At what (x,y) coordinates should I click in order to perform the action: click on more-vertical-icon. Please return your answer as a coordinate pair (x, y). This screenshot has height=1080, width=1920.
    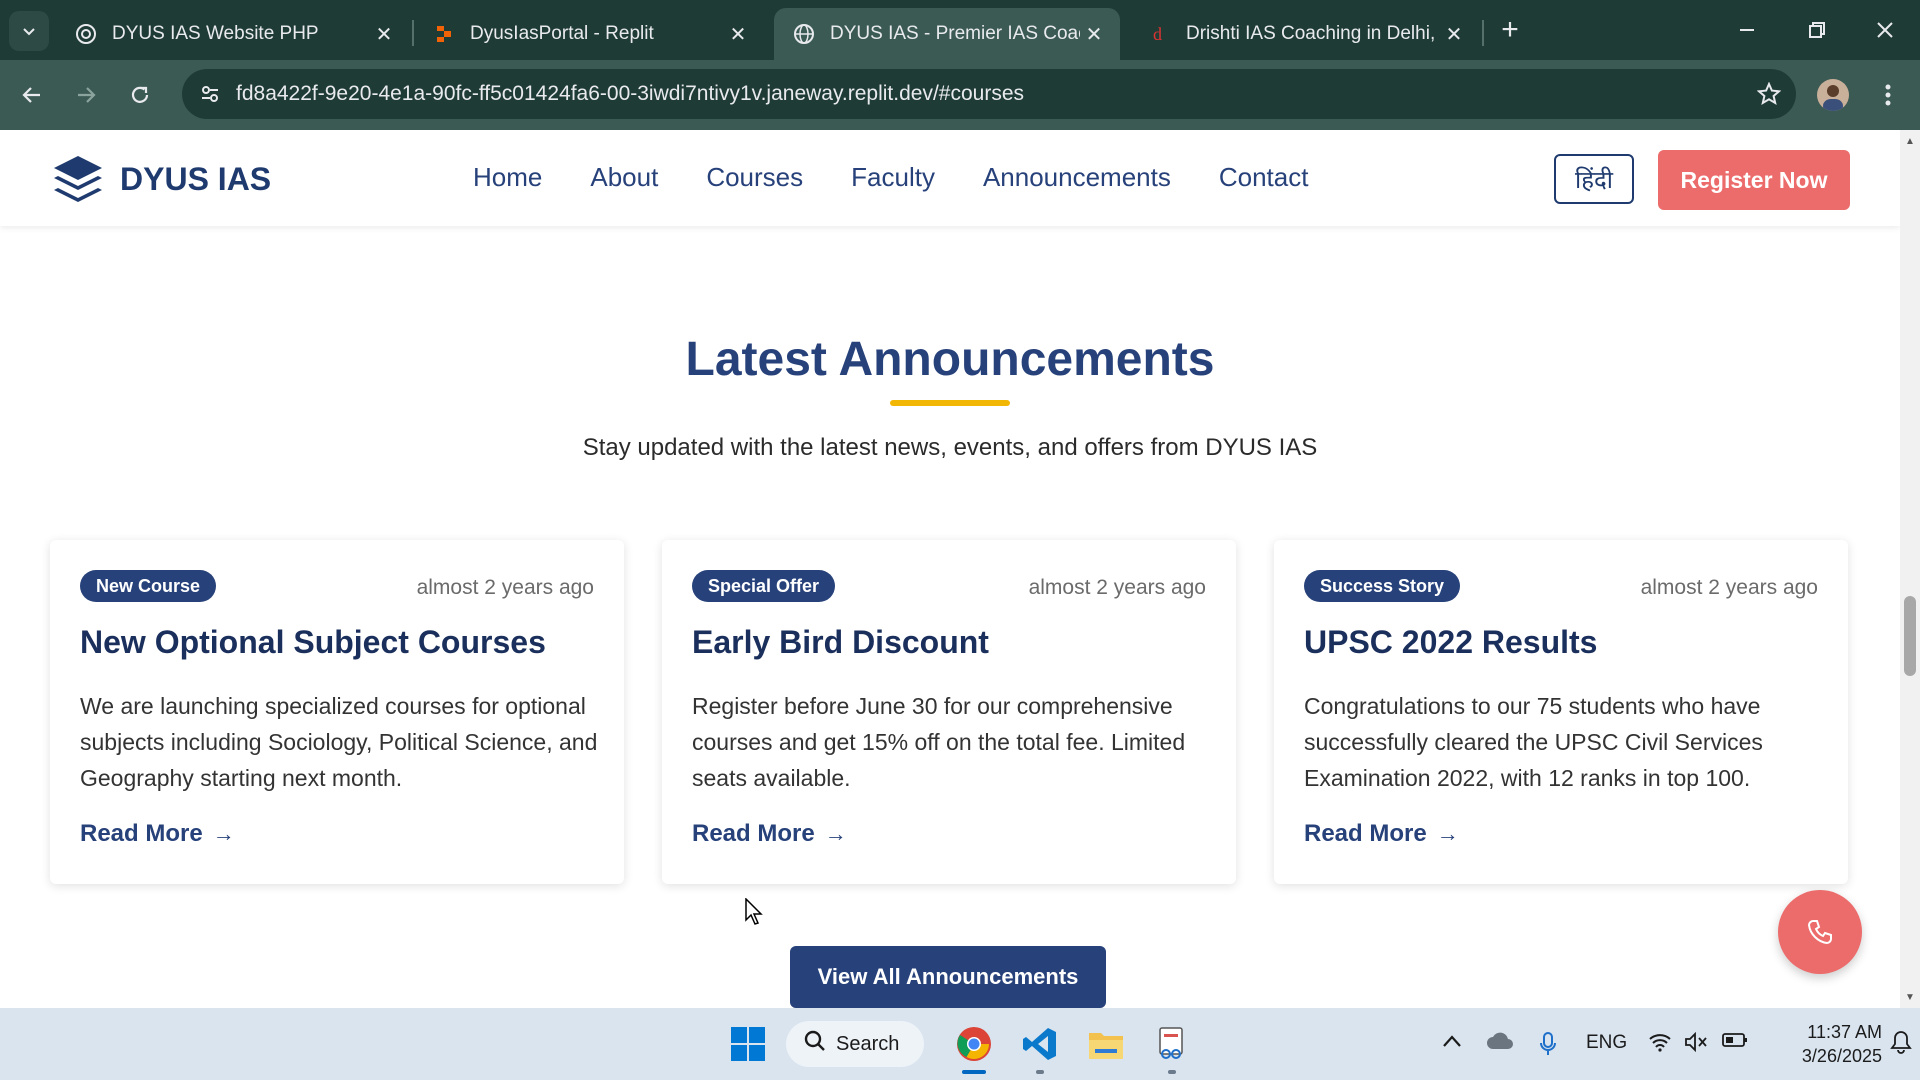
    Looking at the image, I should click on (1888, 95).